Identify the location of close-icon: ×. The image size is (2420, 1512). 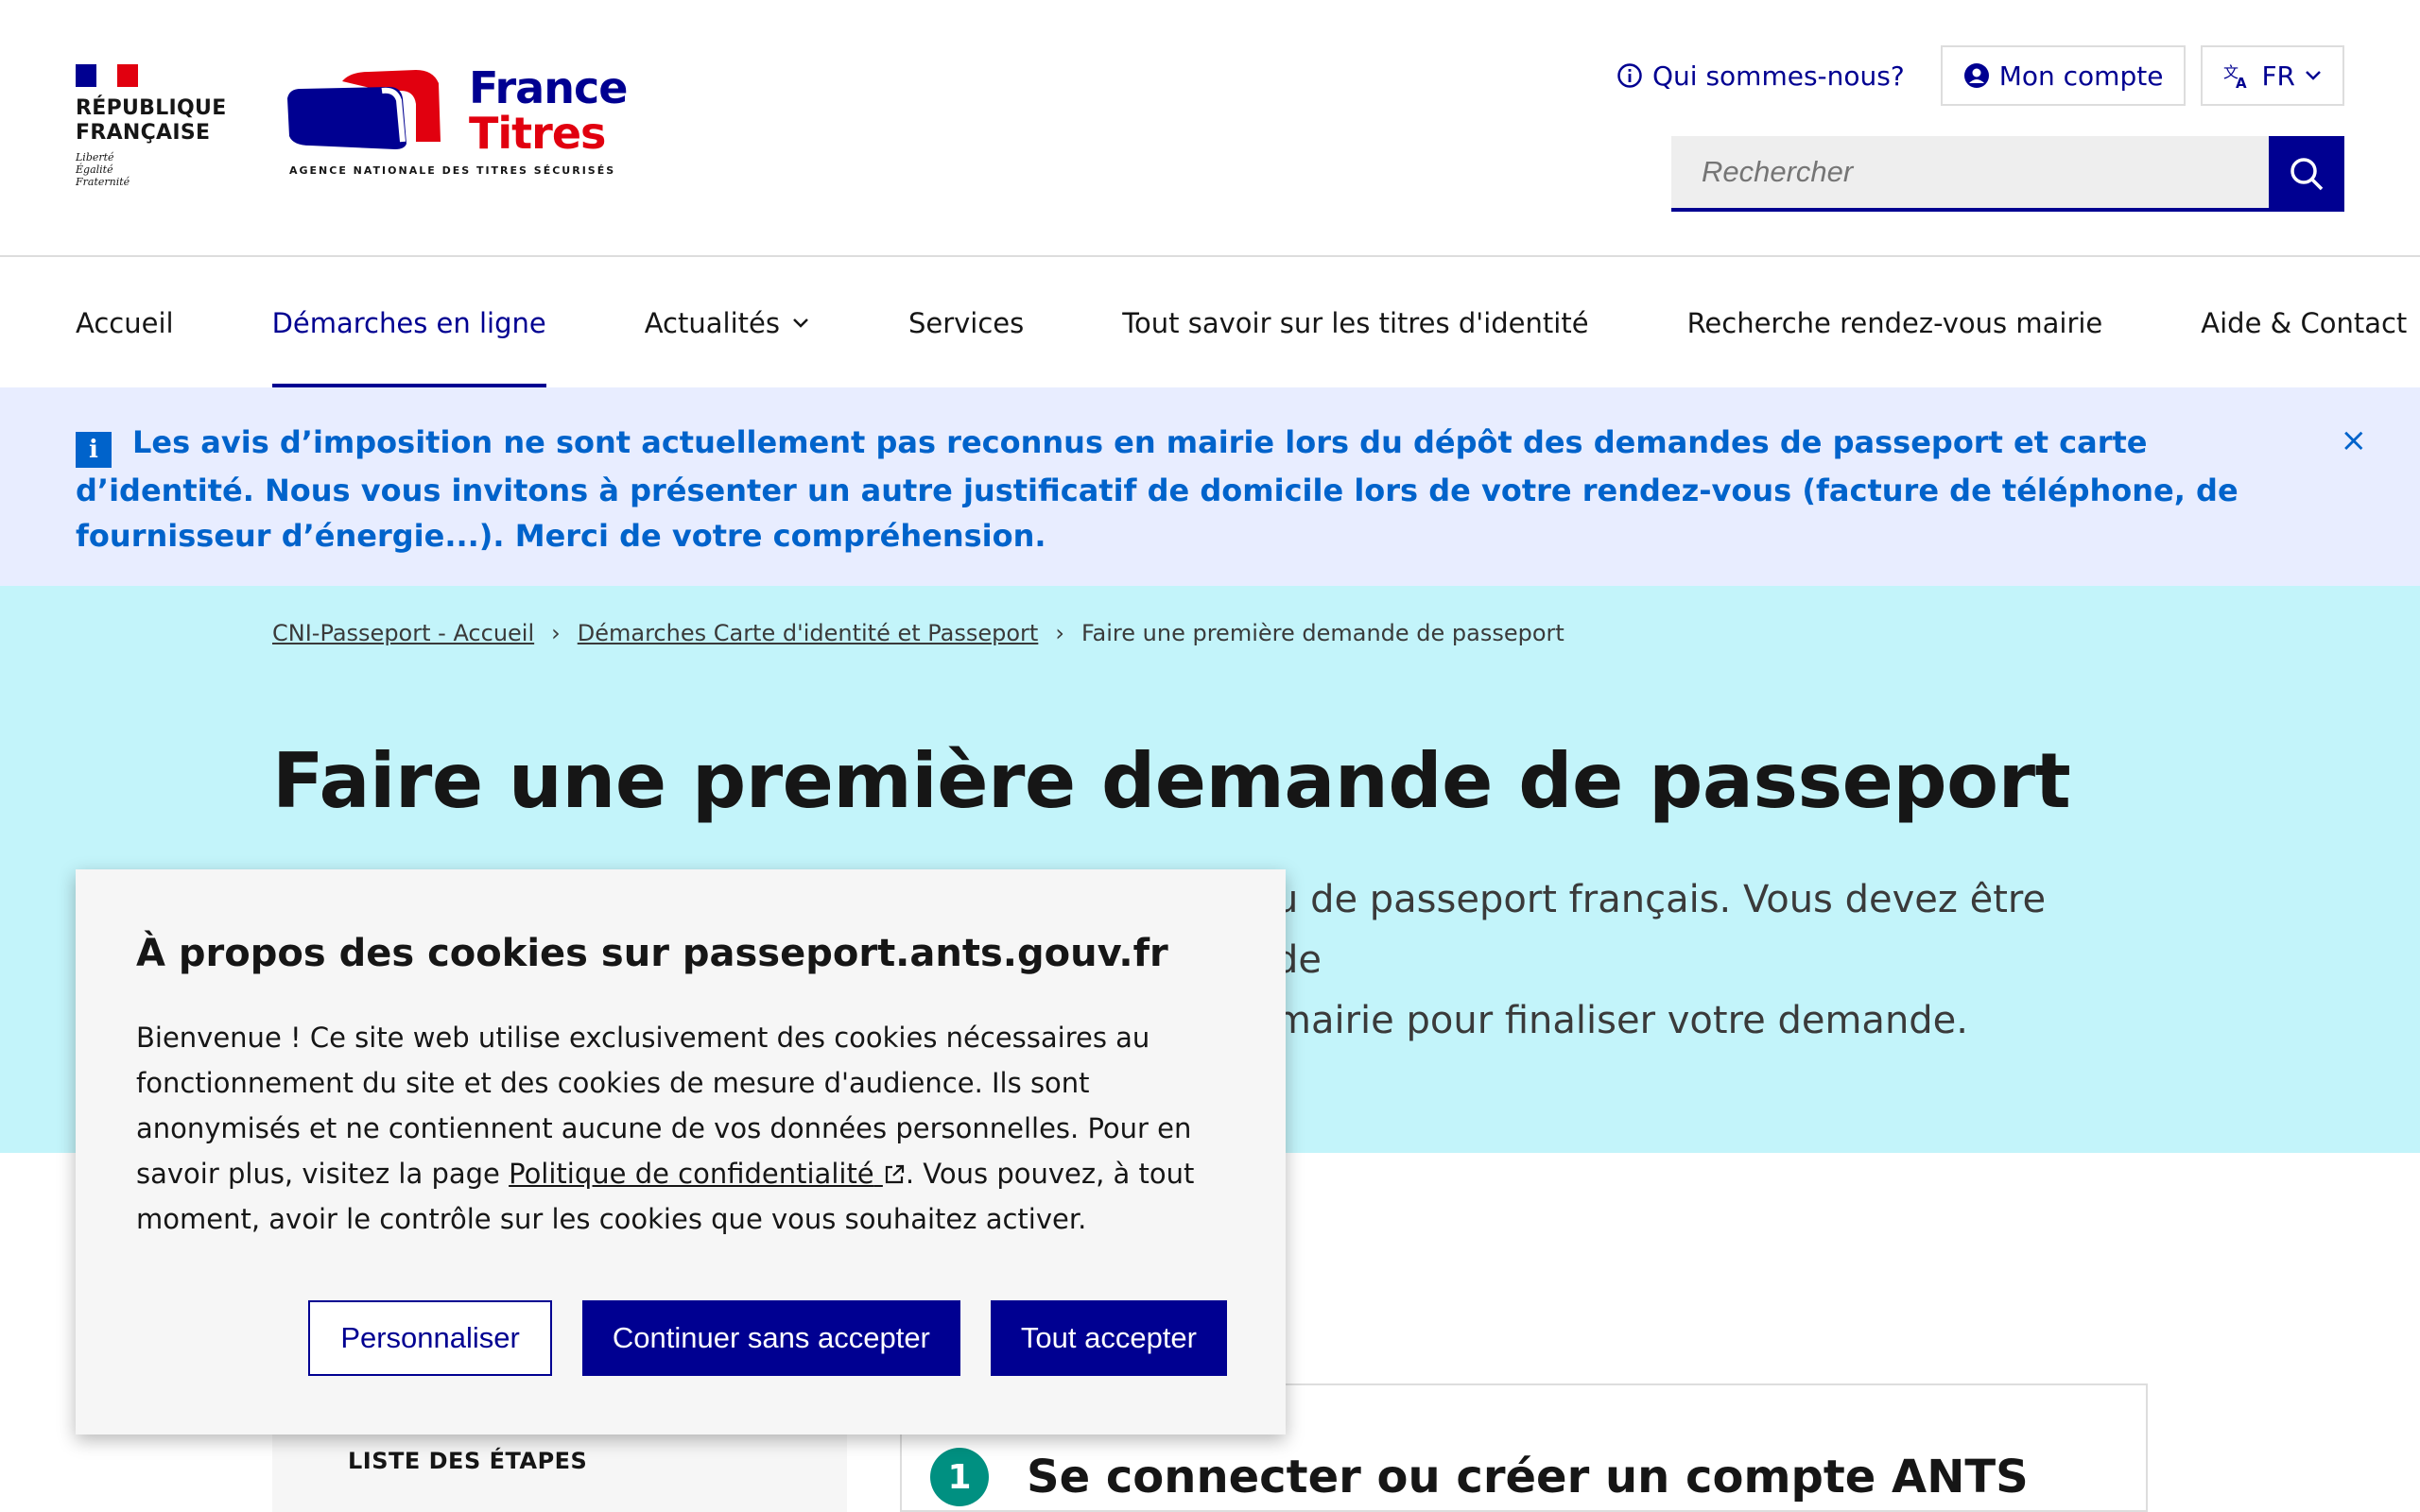
(2354, 440).